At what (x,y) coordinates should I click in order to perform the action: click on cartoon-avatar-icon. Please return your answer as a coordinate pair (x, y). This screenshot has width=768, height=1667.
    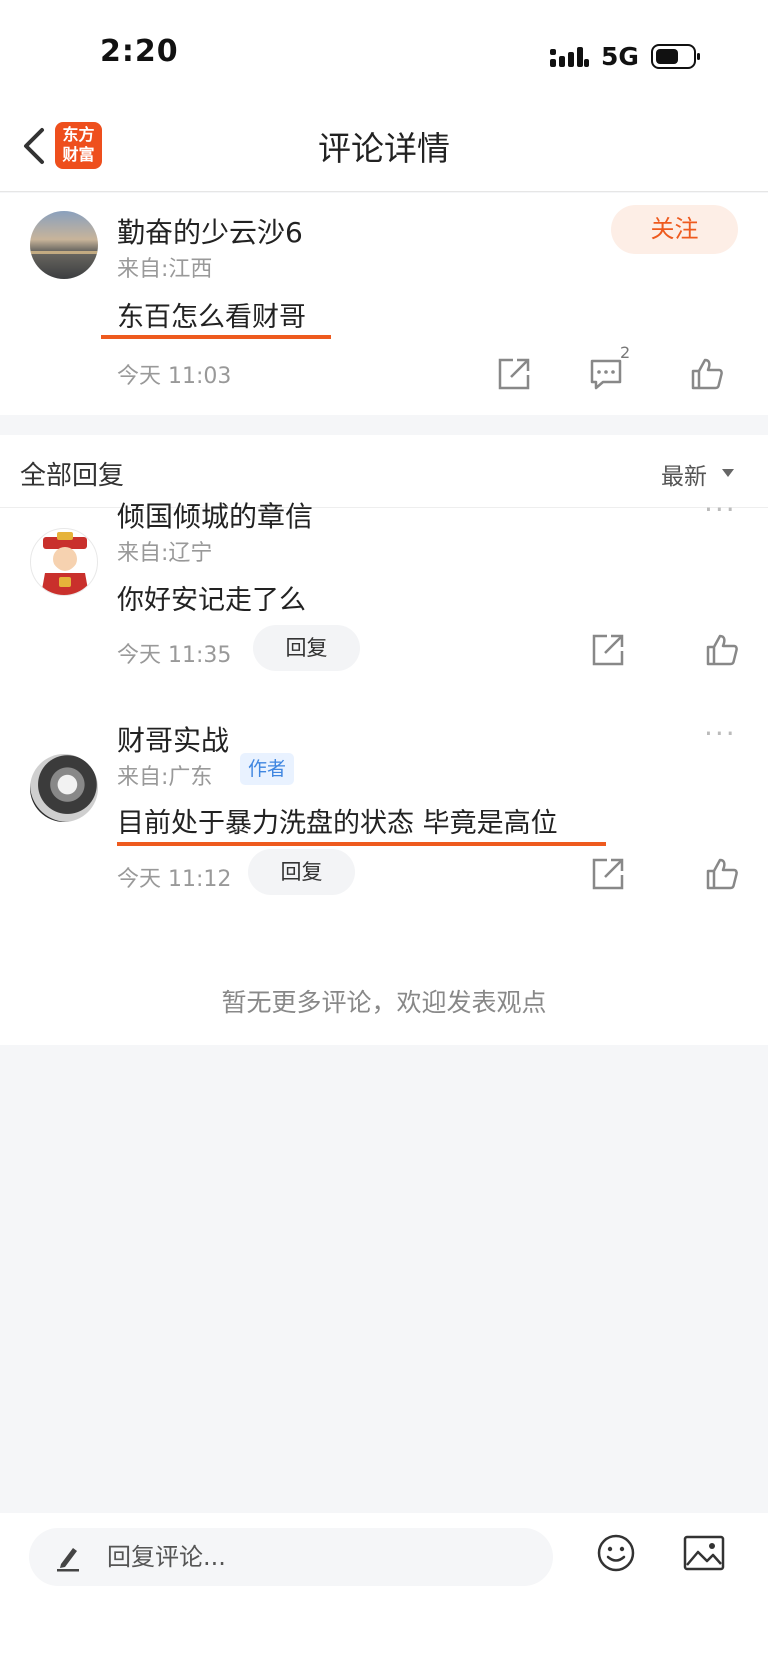
    Looking at the image, I should click on (65, 563).